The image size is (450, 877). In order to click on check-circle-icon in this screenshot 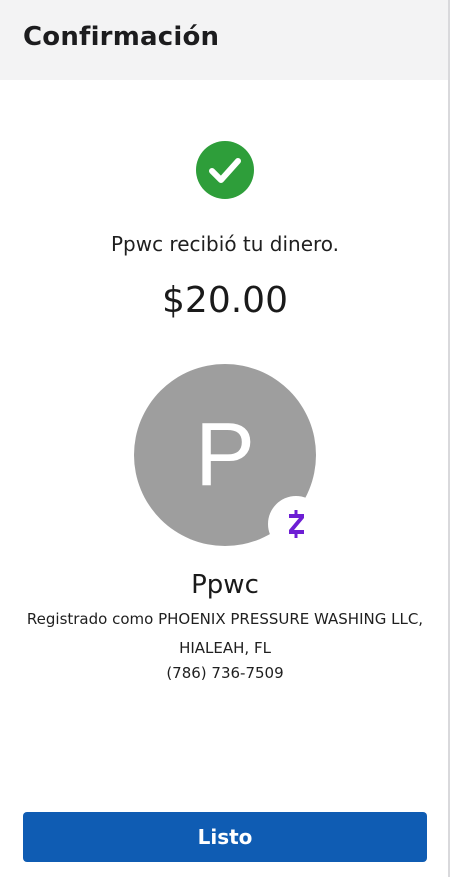, I will do `click(225, 170)`.